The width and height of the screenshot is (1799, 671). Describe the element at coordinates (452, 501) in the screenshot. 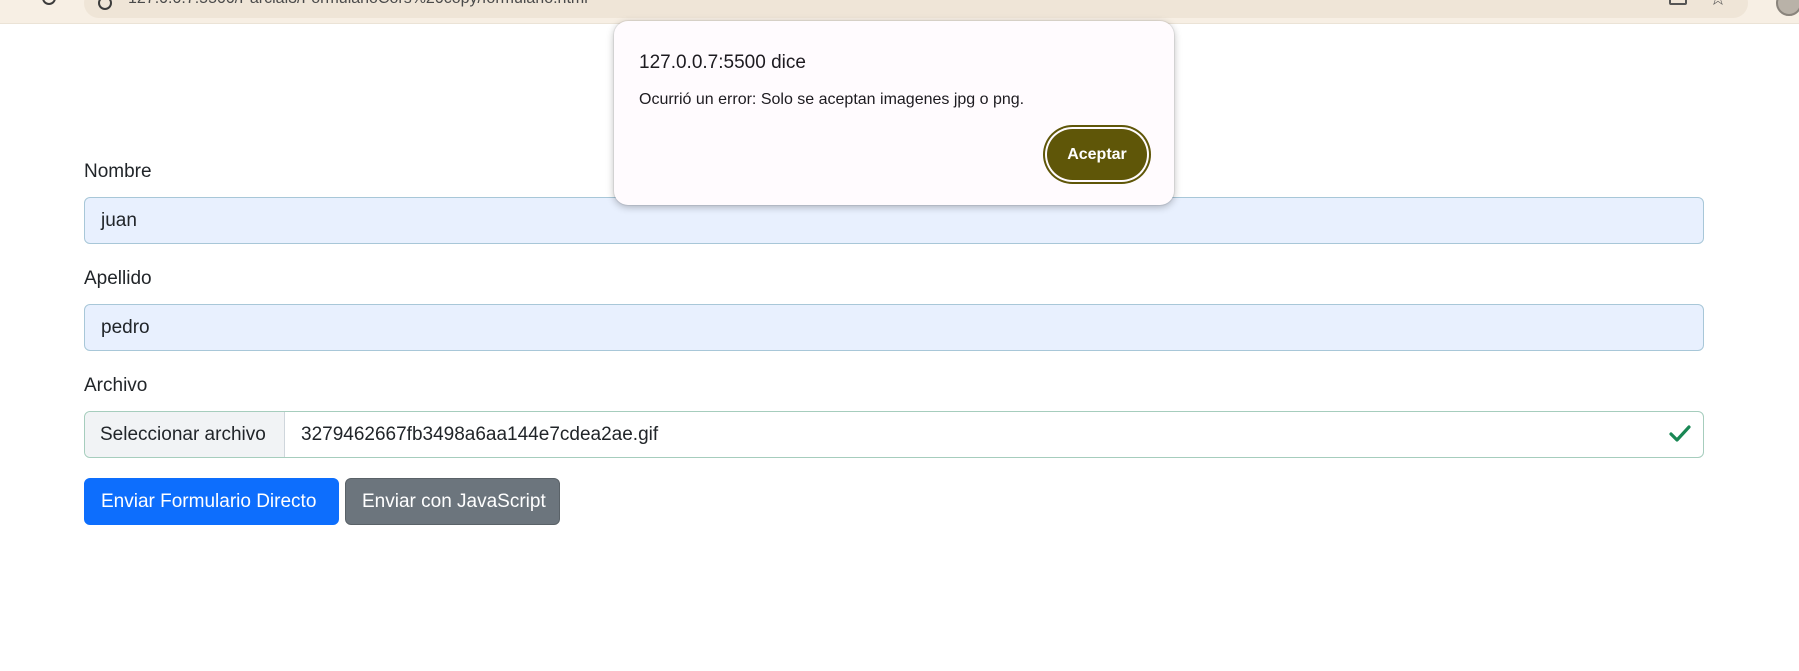

I see `submit-javascript-button: Enviar con JavaScript` at that location.